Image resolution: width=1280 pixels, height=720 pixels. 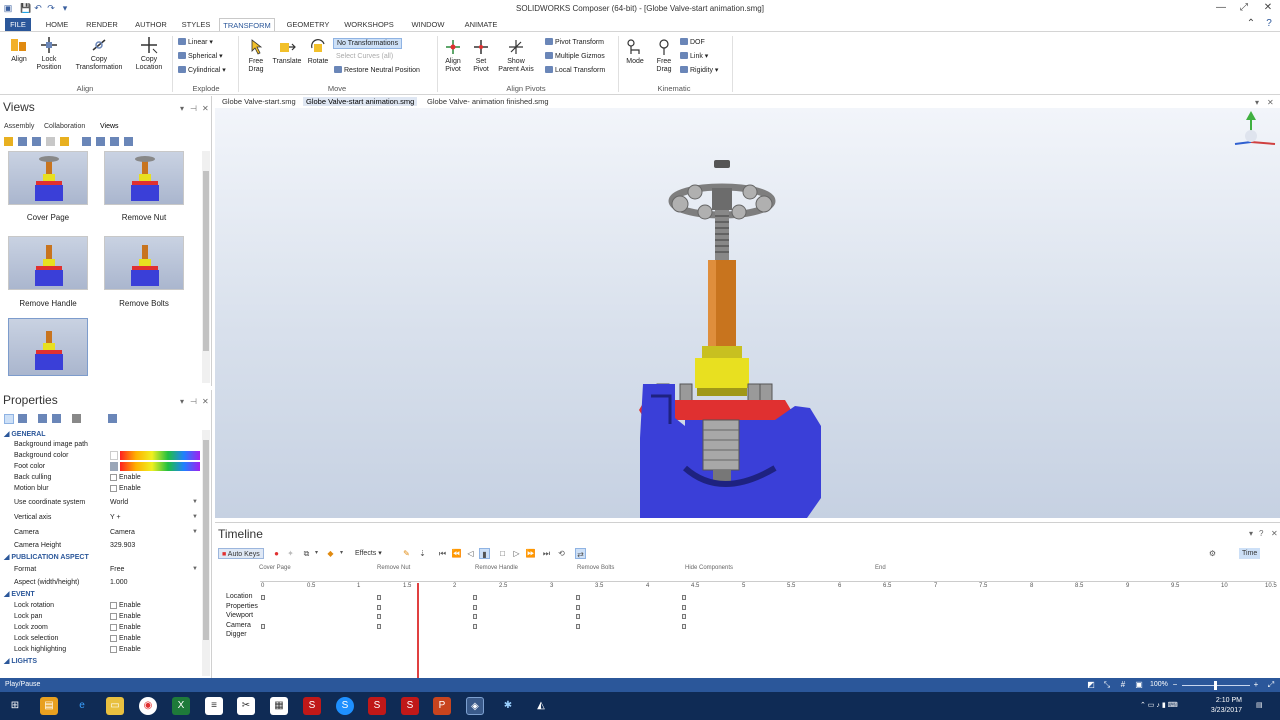 What do you see at coordinates (256, 56) in the screenshot?
I see `free-drag-button: Free Drag` at bounding box center [256, 56].